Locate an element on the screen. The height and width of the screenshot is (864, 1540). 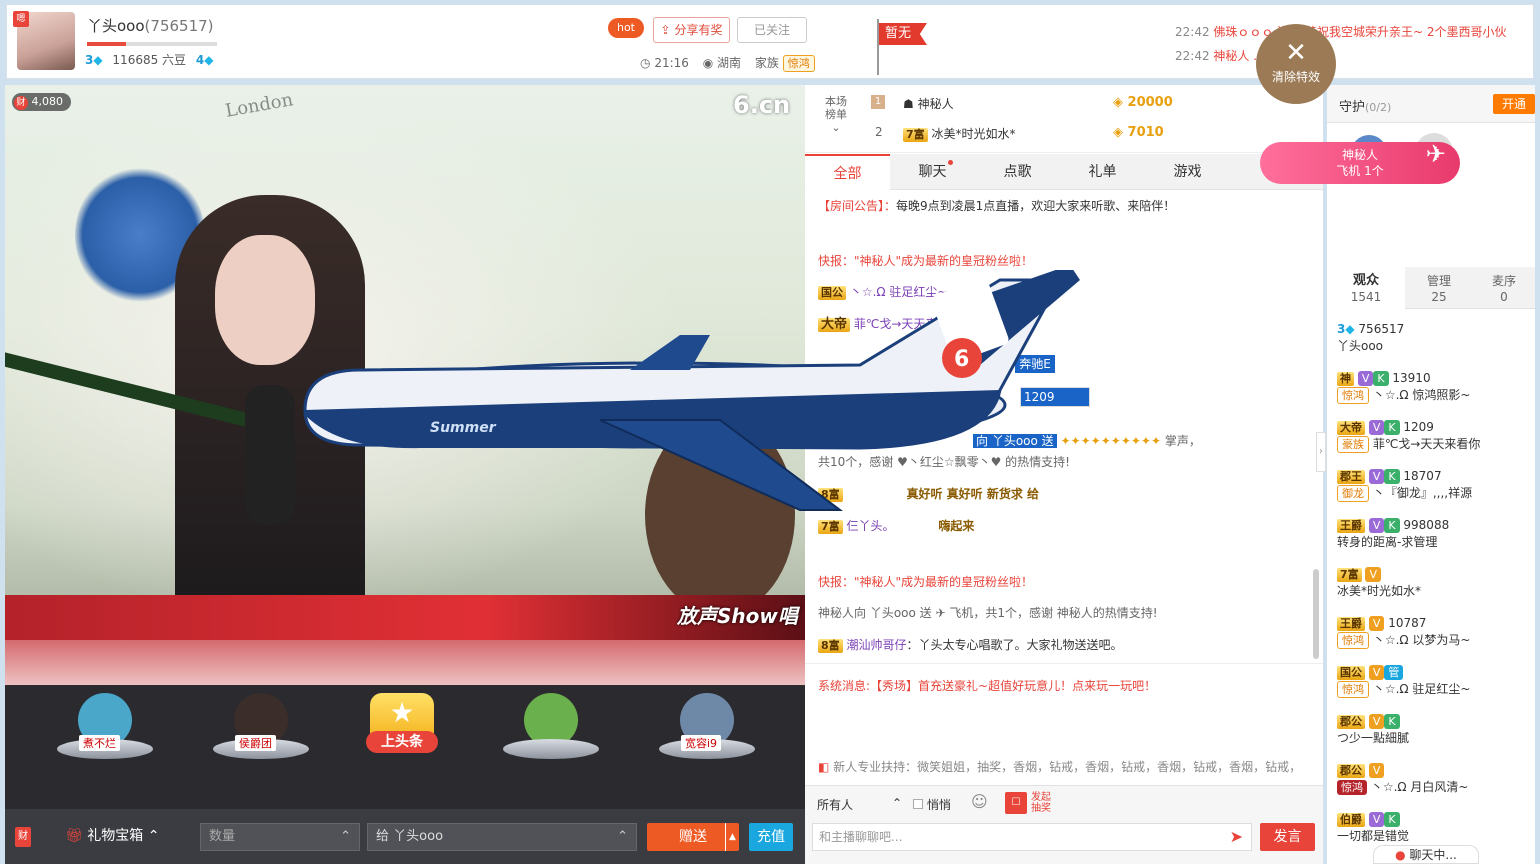
gift-pedestal is located at coordinates (551, 749).